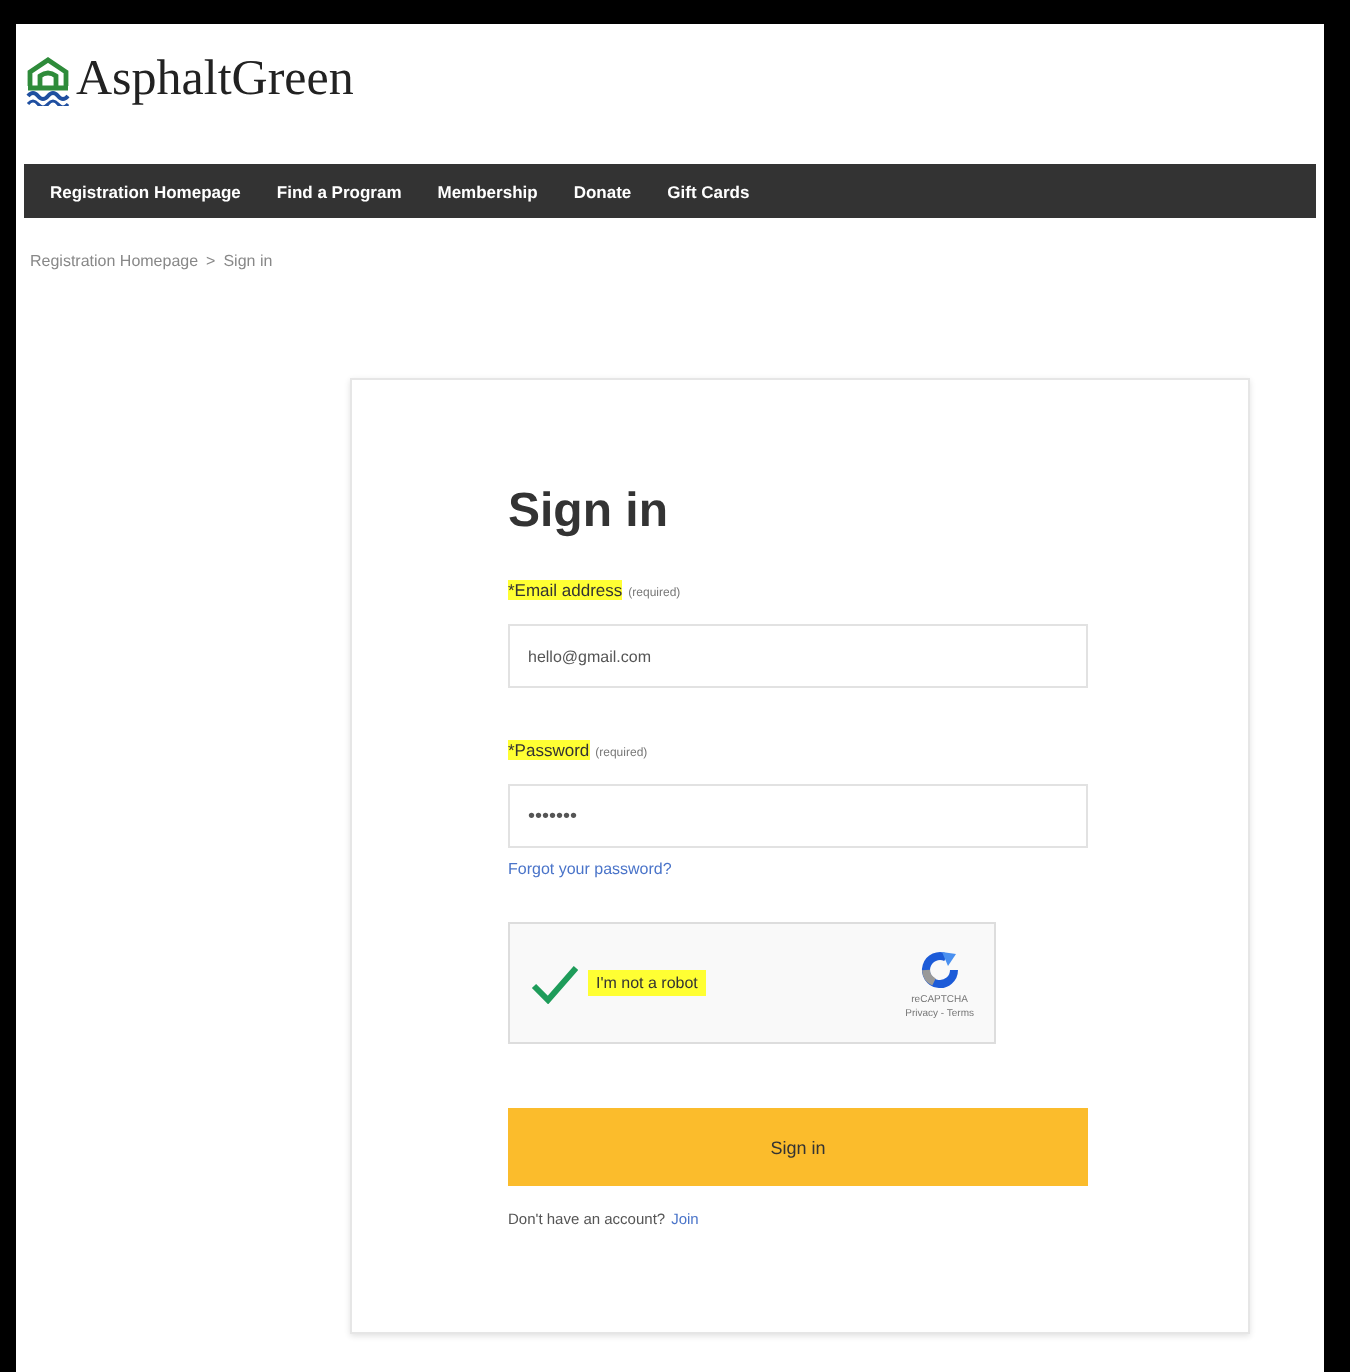 The image size is (1350, 1372). Describe the element at coordinates (248, 261) in the screenshot. I see `breadcrumb-item: Sign in` at that location.